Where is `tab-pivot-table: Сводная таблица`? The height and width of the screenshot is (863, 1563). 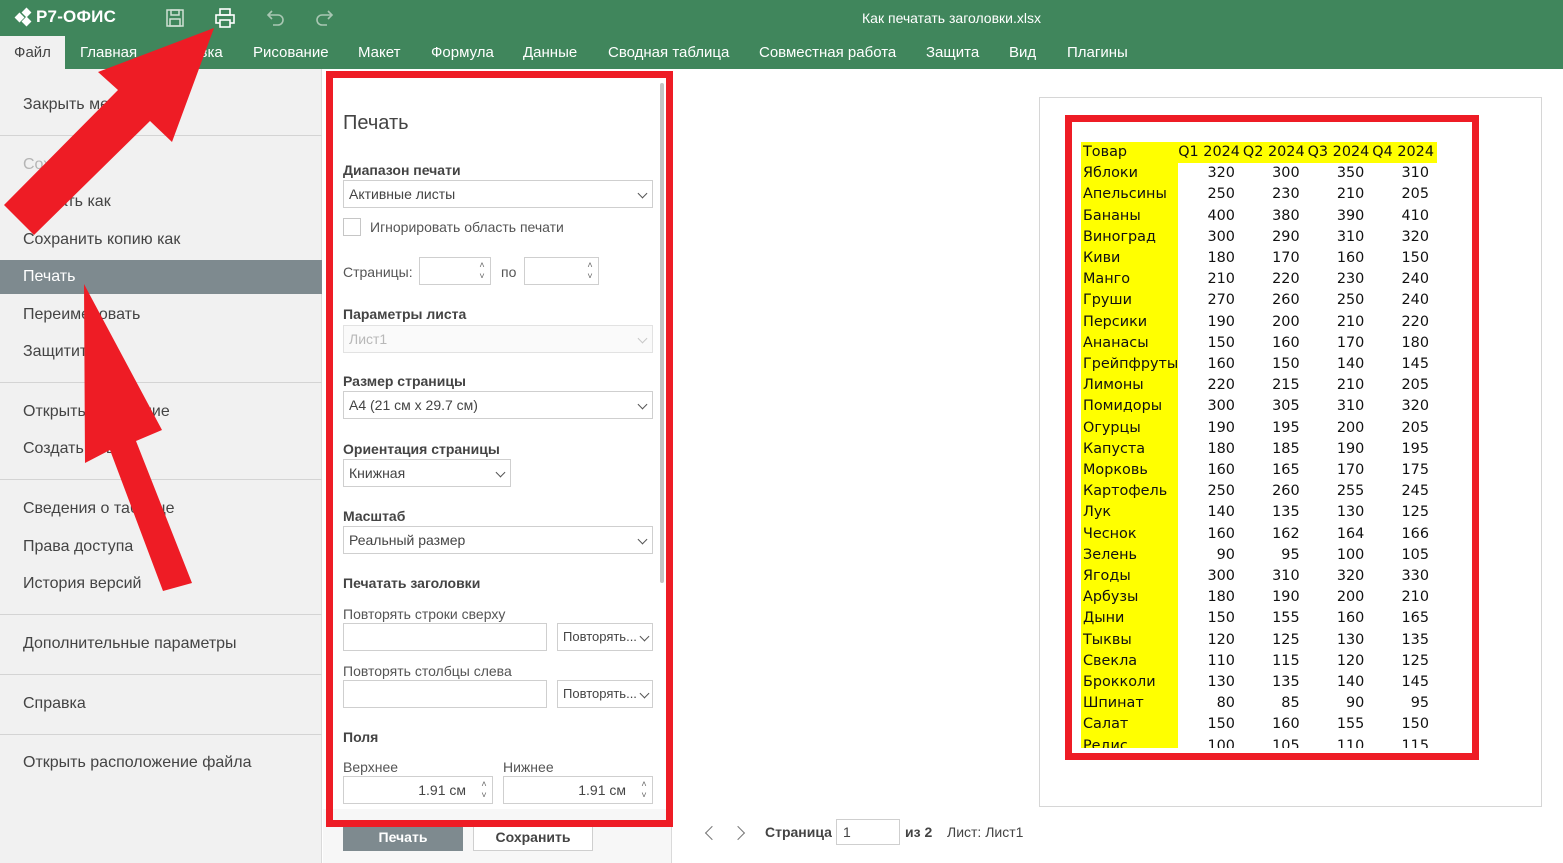
tab-pivot-table: Сводная таблица is located at coordinates (668, 52).